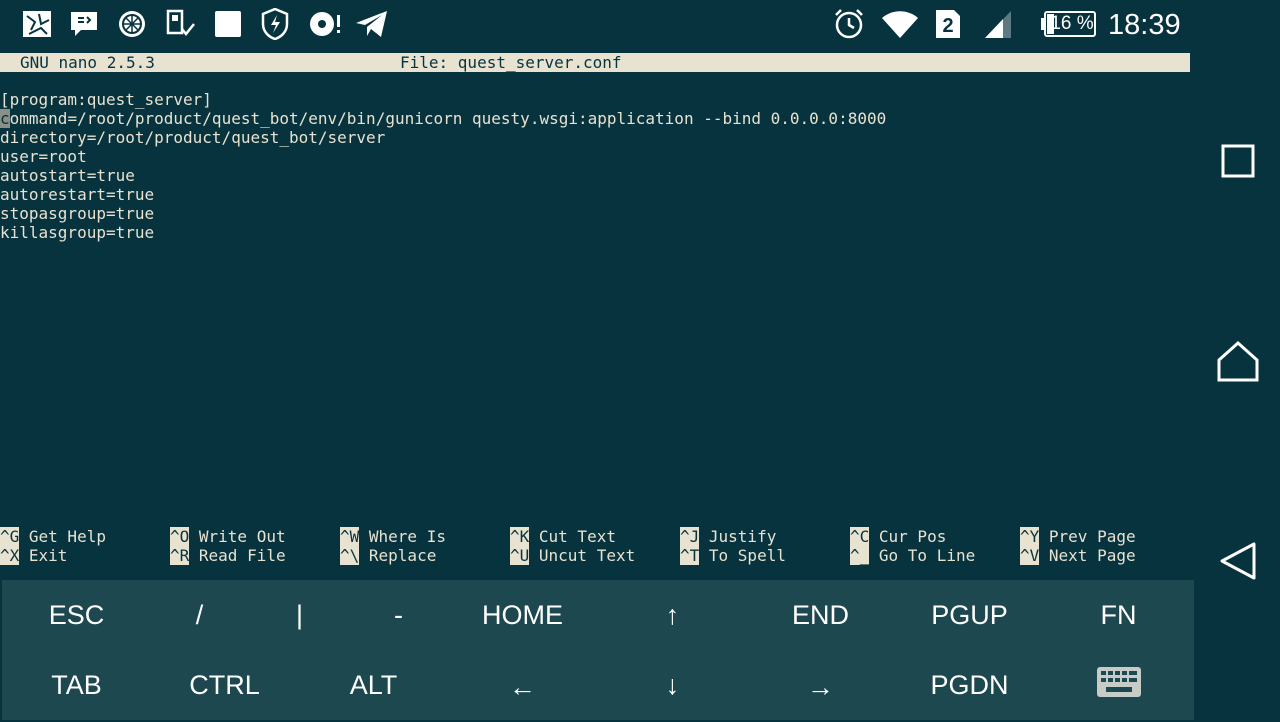 This screenshot has width=1280, height=722. What do you see at coordinates (1144, 25) in the screenshot?
I see `clock: 18:39` at bounding box center [1144, 25].